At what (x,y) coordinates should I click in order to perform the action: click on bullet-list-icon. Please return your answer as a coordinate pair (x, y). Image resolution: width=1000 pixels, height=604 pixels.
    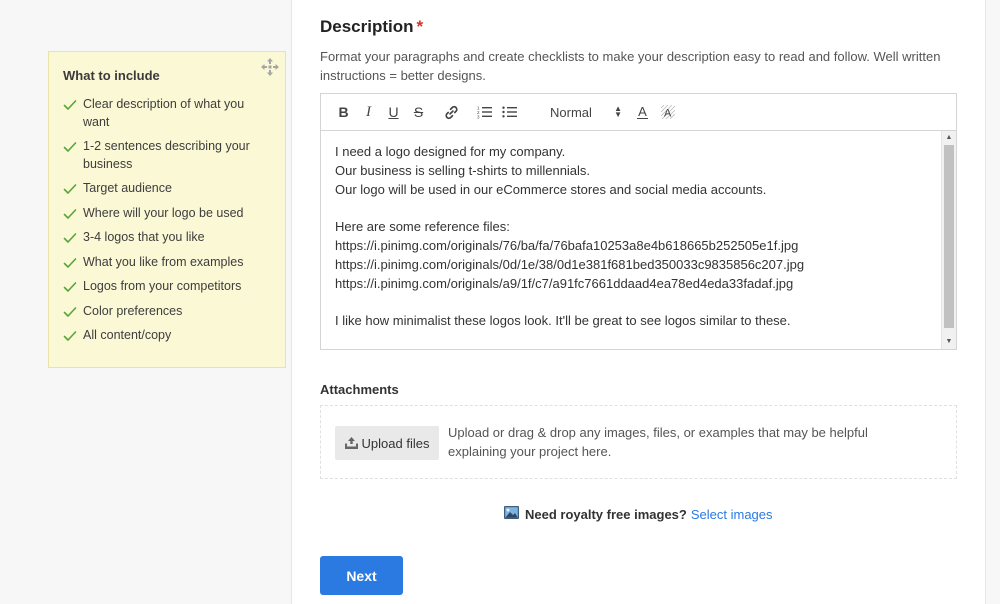
    Looking at the image, I should click on (509, 112).